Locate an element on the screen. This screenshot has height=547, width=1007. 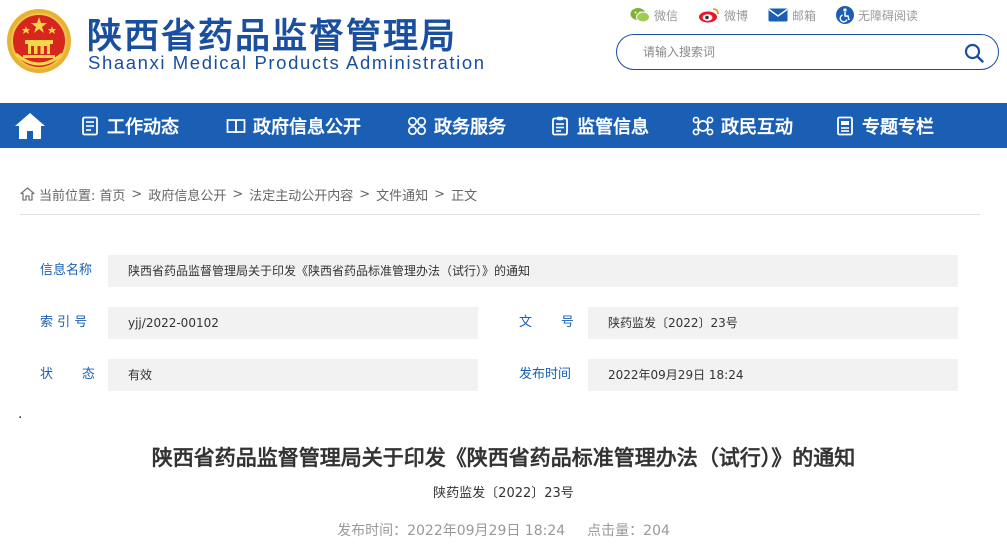
info-docno-value: 陕药监发〔2022〕23号 is located at coordinates (773, 323).